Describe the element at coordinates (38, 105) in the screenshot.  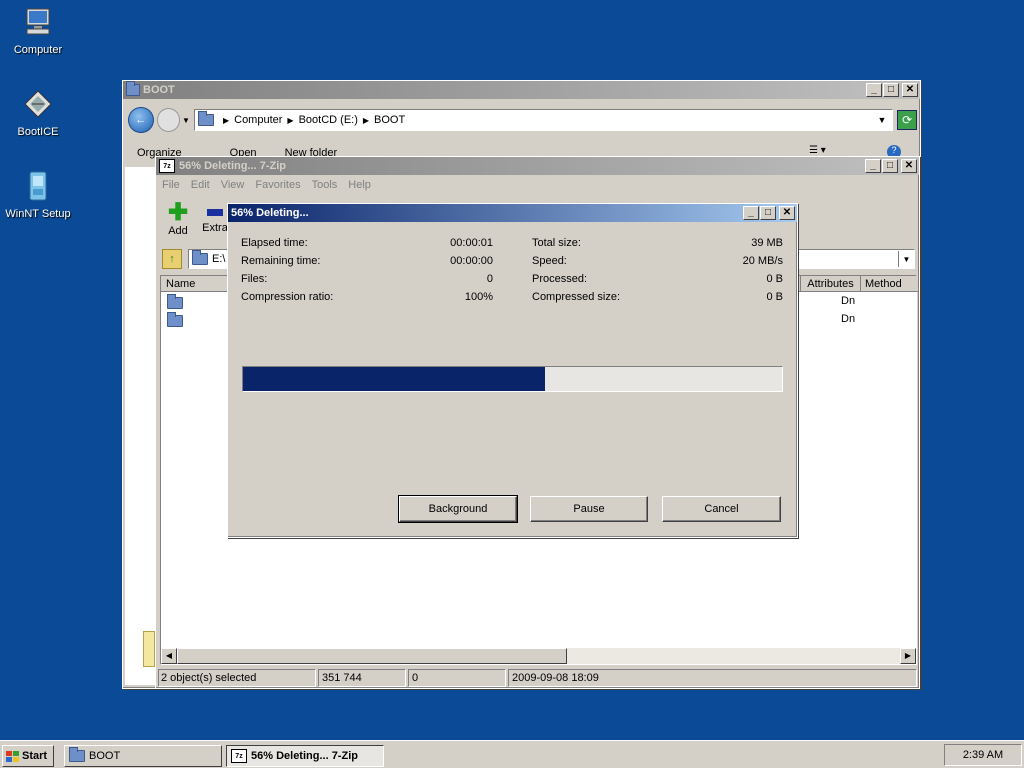
I see `bootice-icon` at that location.